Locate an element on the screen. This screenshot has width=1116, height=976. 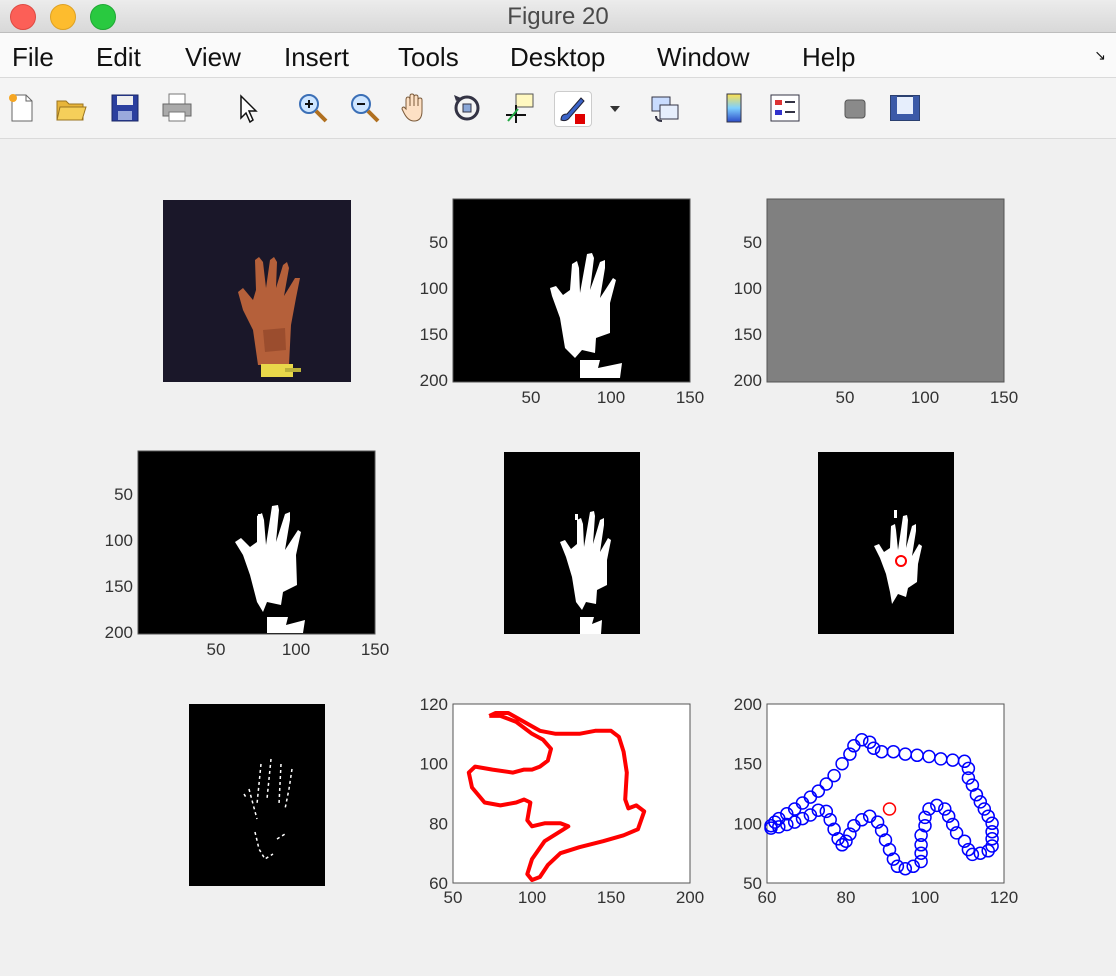
subplot-contour-scatter: 60 80 100 120 50 100 150 200 is located at coordinates (874, 803).